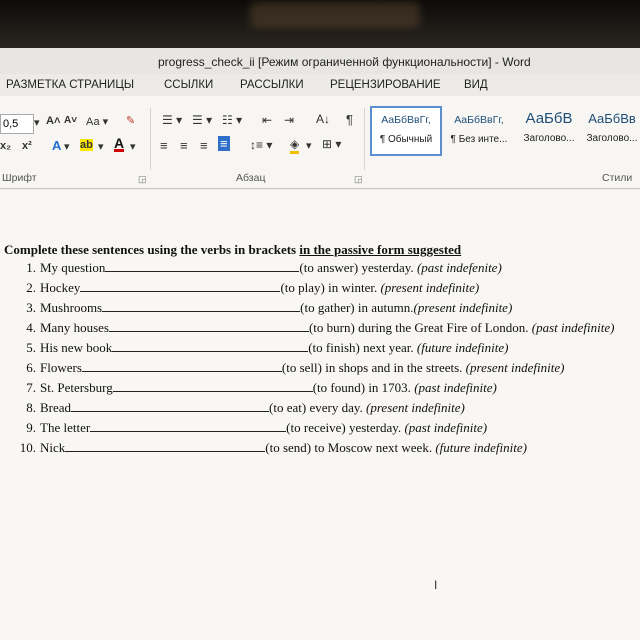  Describe the element at coordinates (309, 145) in the screenshot. I see `shading-dropdown-icon: ▾` at that location.